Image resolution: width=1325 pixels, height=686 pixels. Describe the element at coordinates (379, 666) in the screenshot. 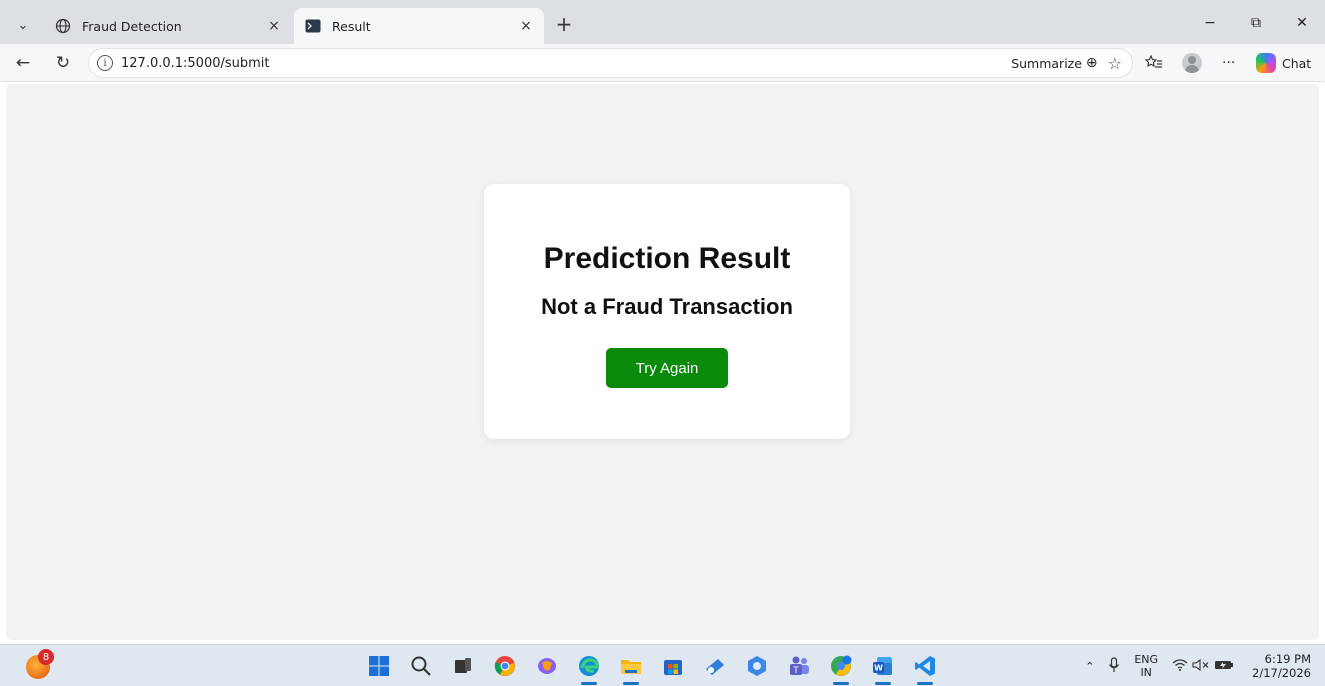

I see `start-icon` at that location.